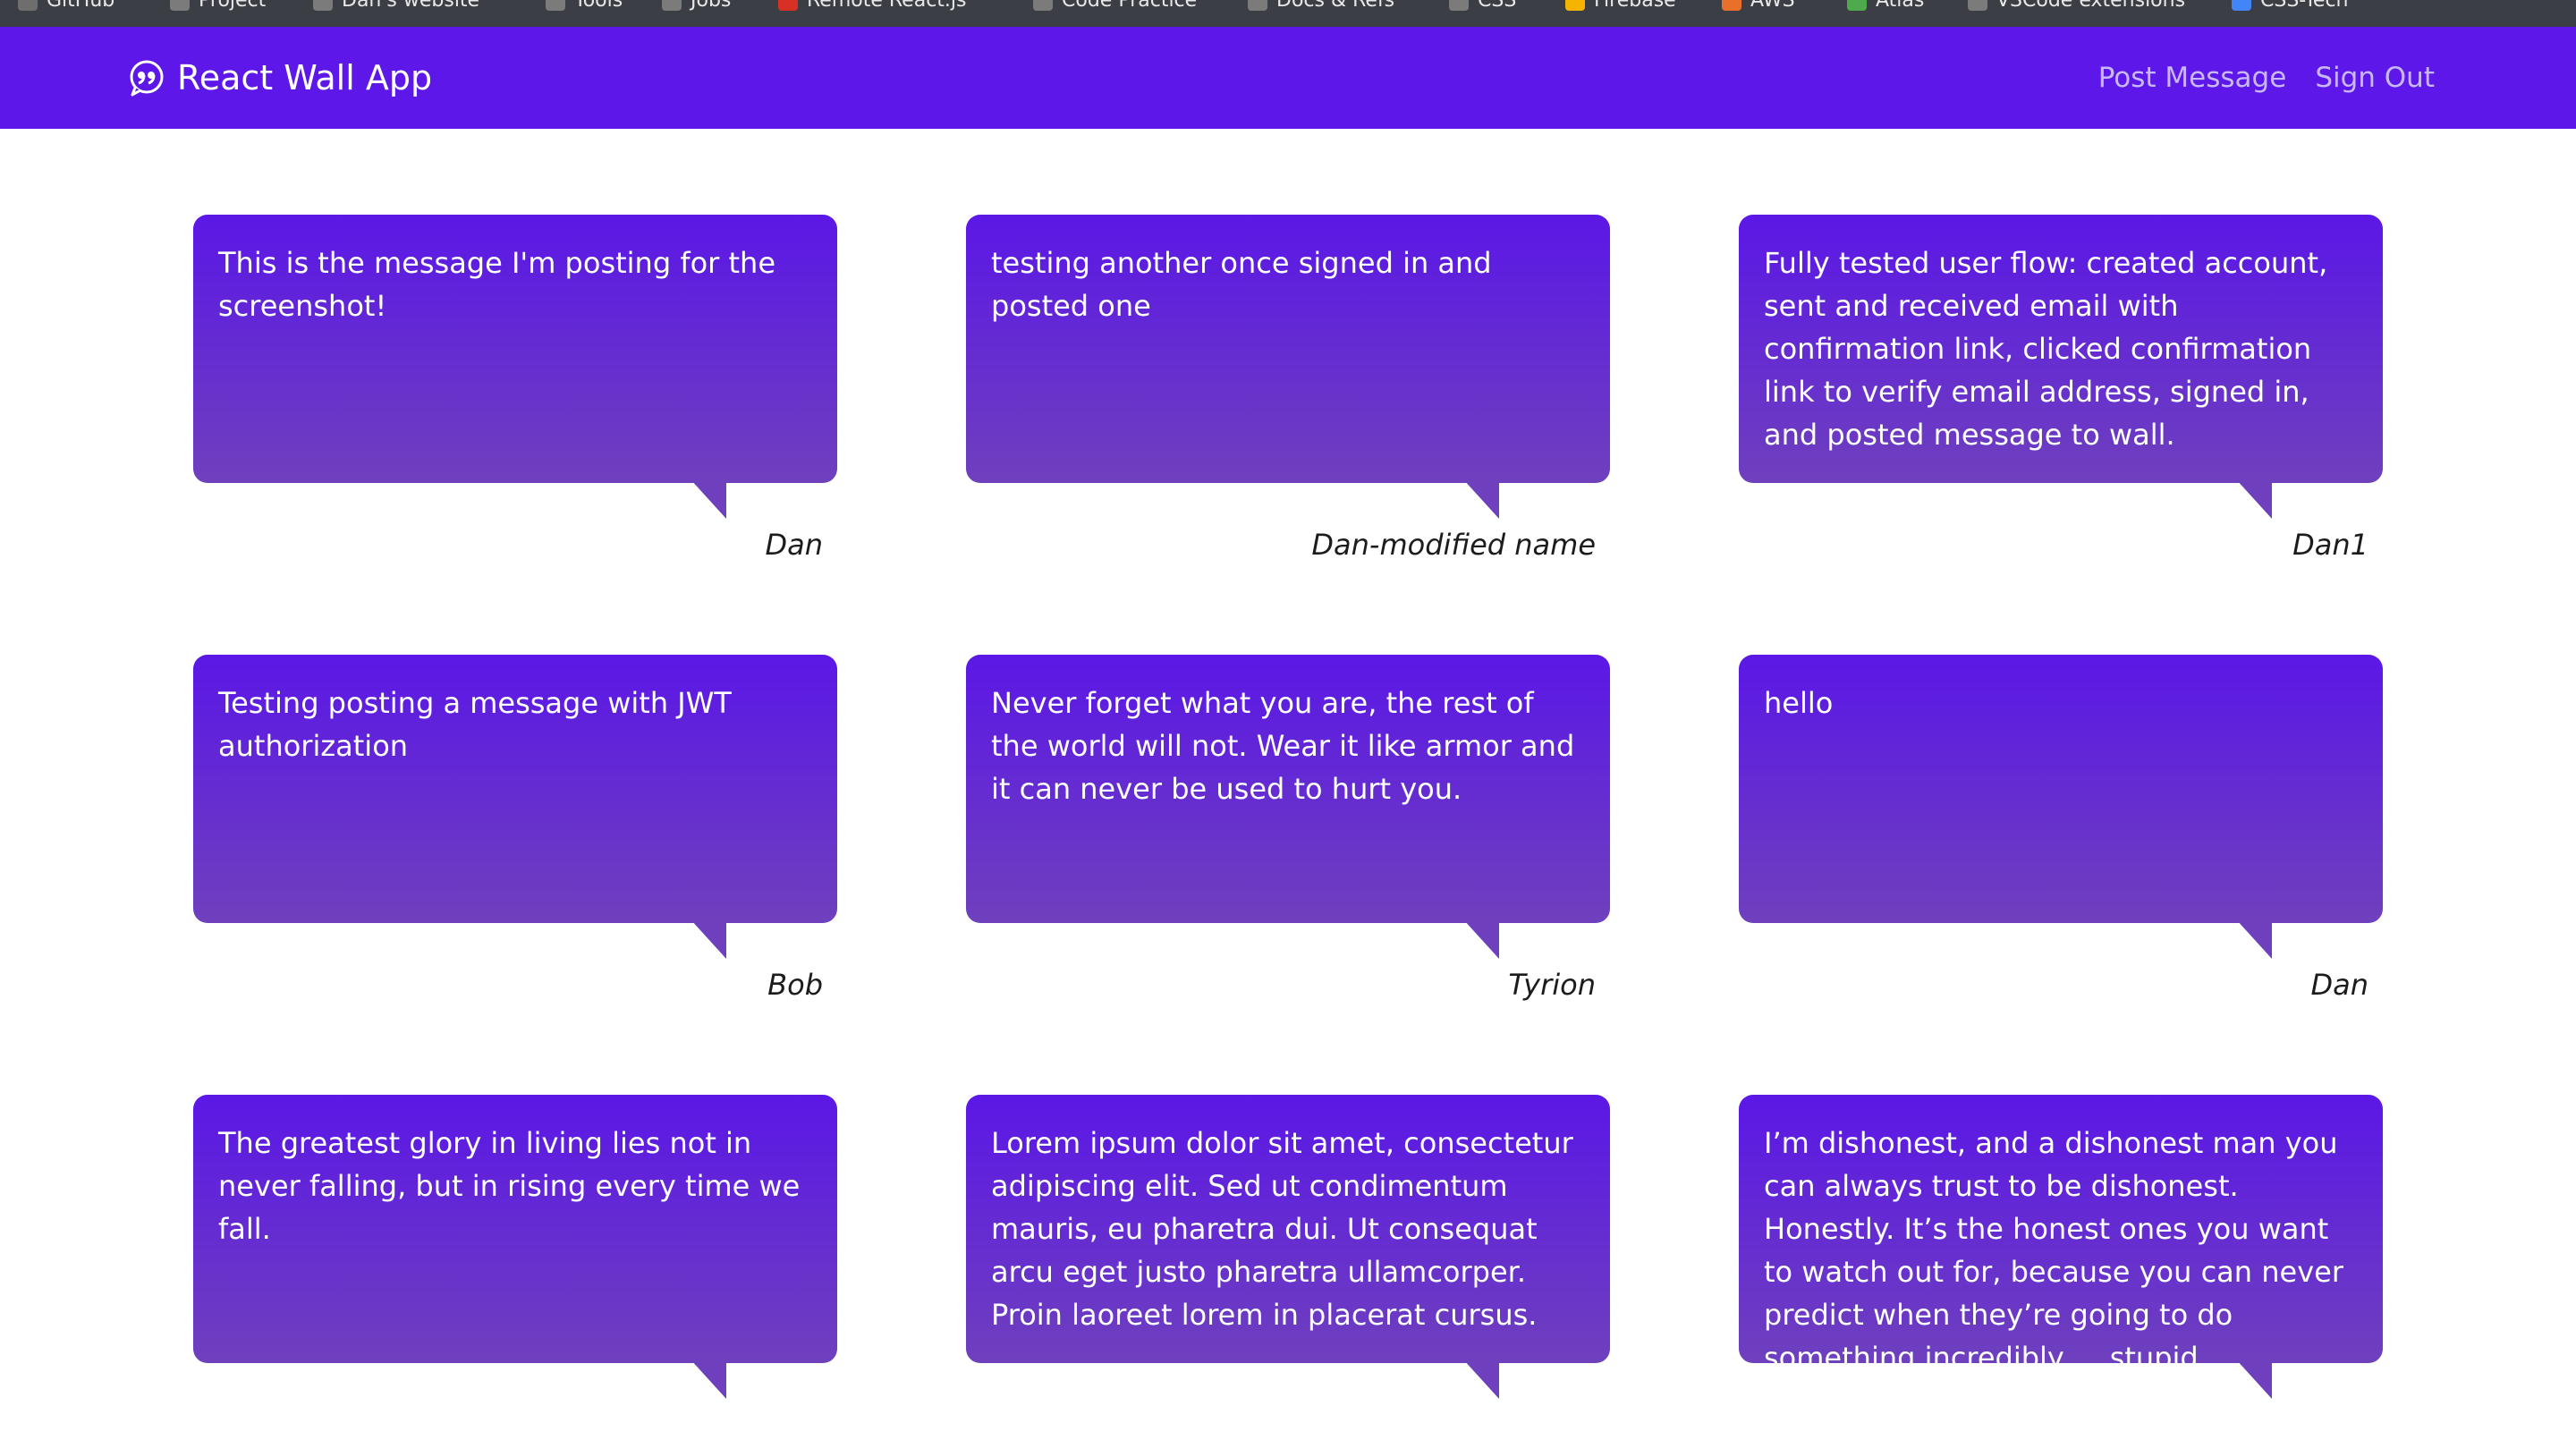  I want to click on bookmark-dans-website: Dan's website, so click(396, 6).